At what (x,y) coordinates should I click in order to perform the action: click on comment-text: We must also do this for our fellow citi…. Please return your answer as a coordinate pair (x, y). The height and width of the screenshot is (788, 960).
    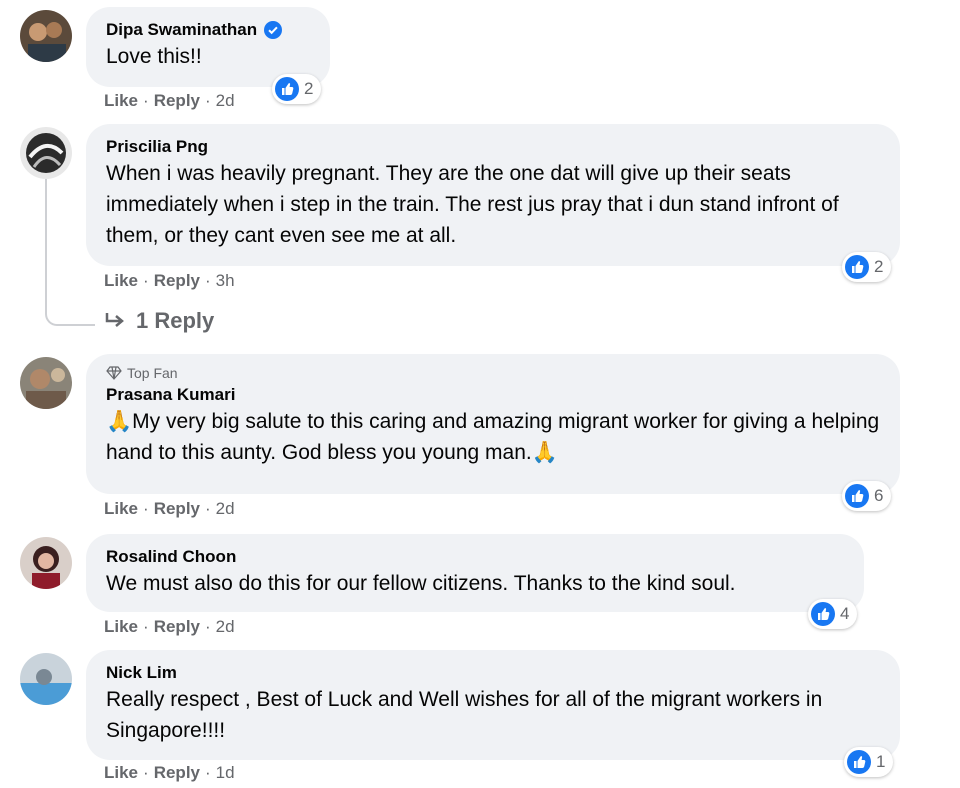
    Looking at the image, I should click on (421, 583).